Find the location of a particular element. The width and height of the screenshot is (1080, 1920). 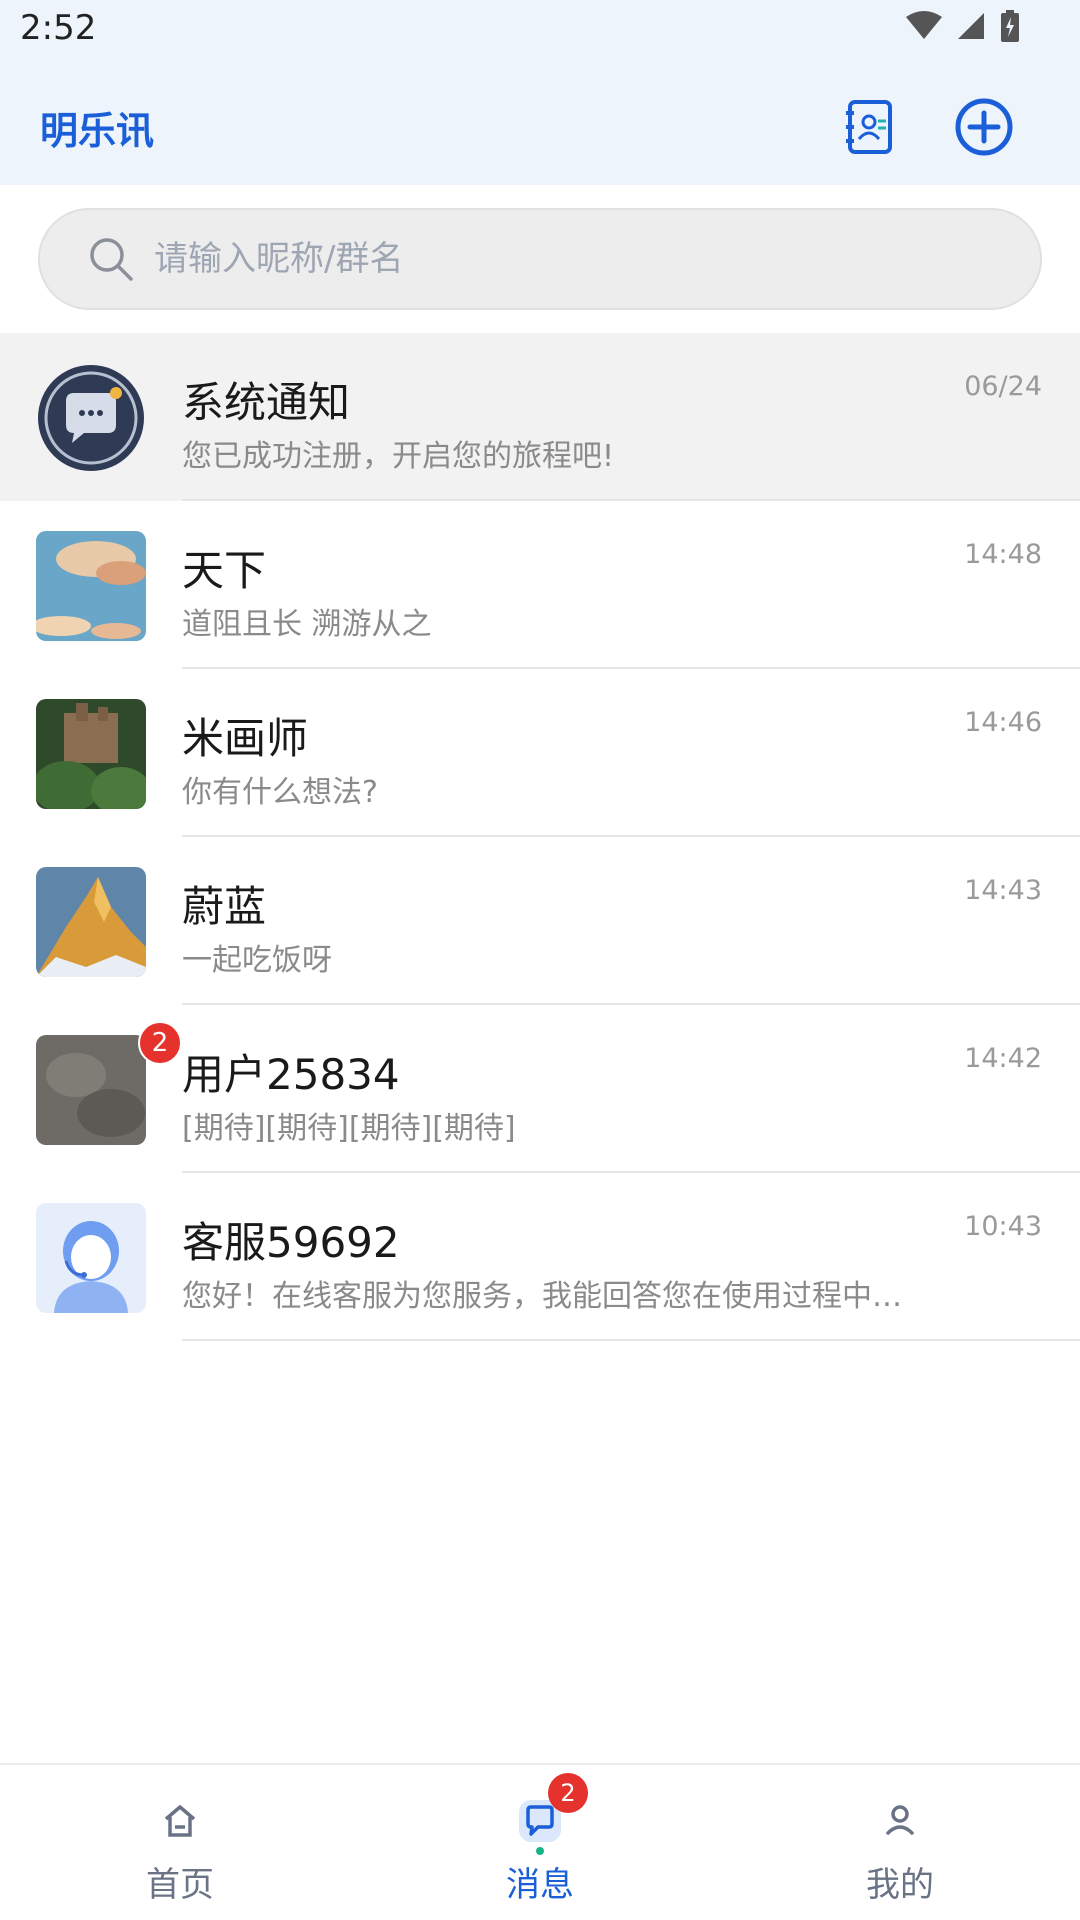

contacts-book-icon is located at coordinates (869, 127).